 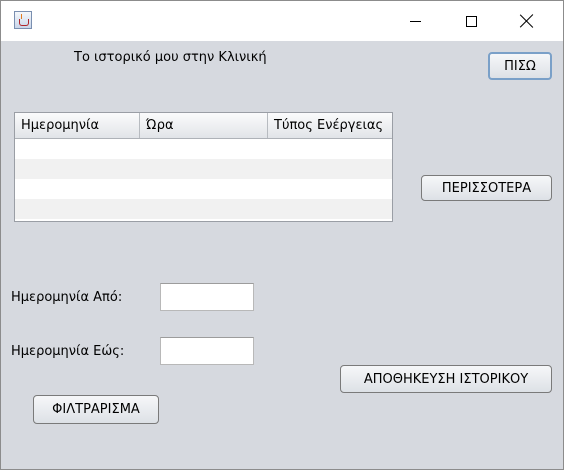 What do you see at coordinates (170, 57) in the screenshot?
I see `page-title: Το ιστορικό μου στην Κλινική` at bounding box center [170, 57].